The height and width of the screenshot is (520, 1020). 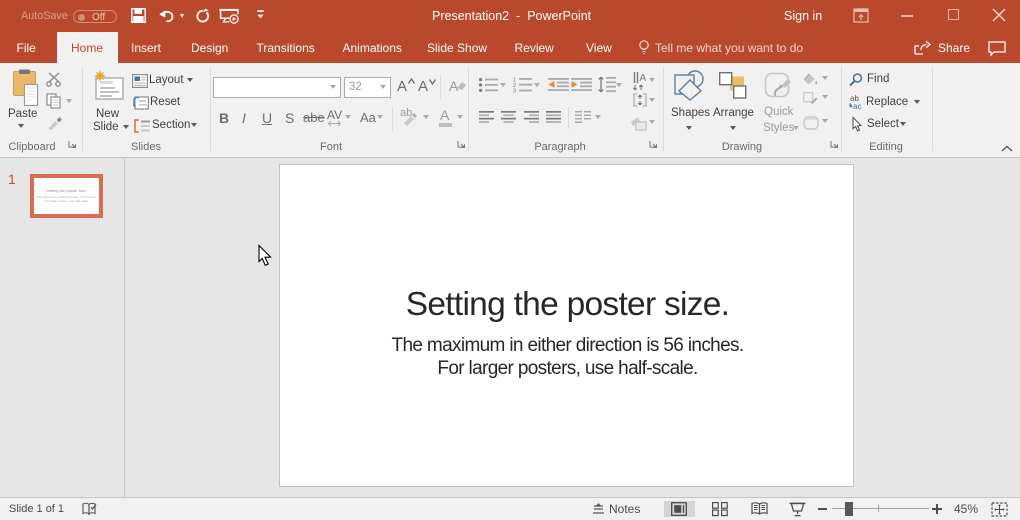 I want to click on svg-text: A, so click(x=643, y=78).